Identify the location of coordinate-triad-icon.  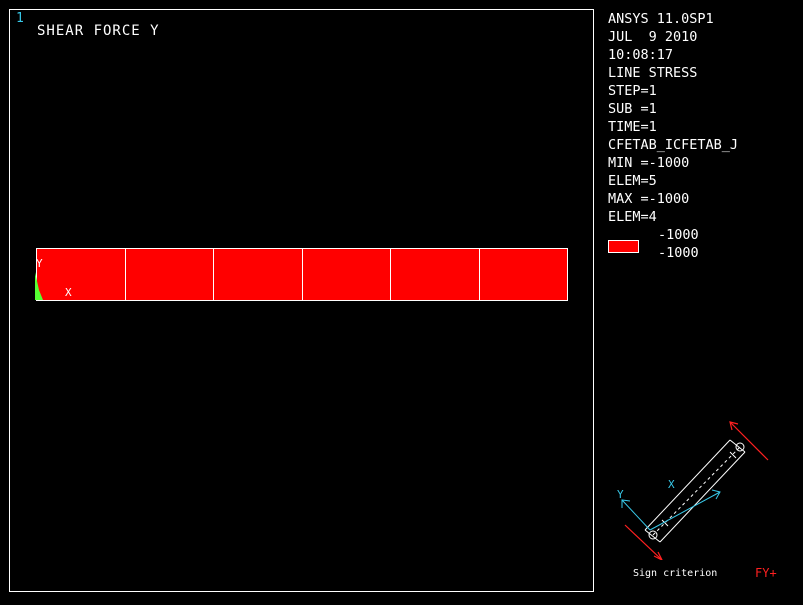
(39, 286).